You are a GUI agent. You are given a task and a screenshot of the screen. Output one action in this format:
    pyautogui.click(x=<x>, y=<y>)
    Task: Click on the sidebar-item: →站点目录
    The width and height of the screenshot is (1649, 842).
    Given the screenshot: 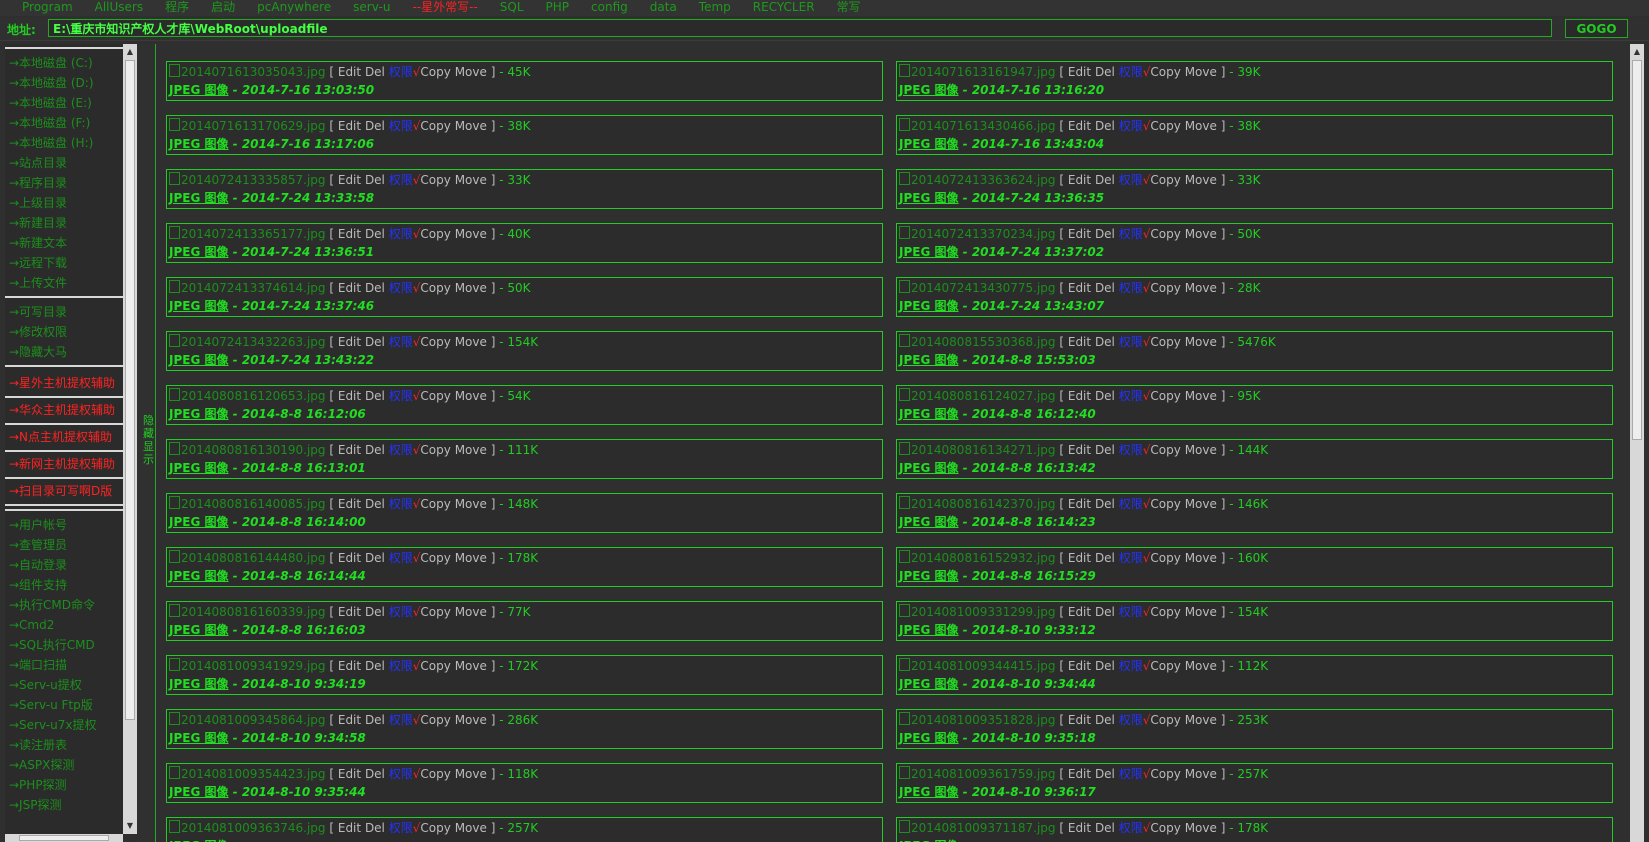 What is the action you would take?
    pyautogui.click(x=64, y=163)
    